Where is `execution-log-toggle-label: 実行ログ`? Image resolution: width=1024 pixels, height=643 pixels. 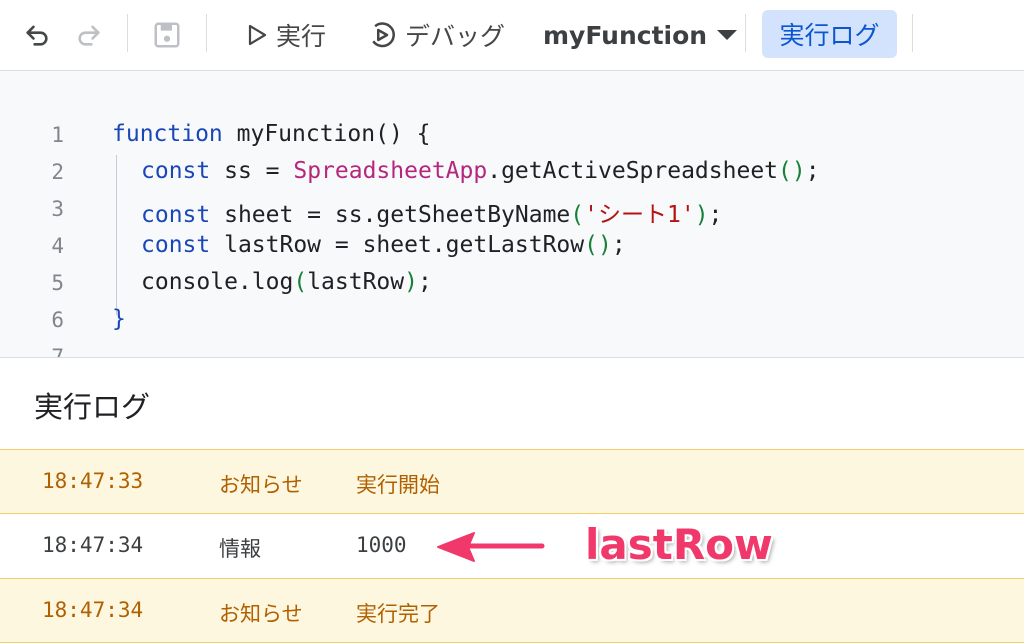 execution-log-toggle-label: 実行ログ is located at coordinates (829, 35).